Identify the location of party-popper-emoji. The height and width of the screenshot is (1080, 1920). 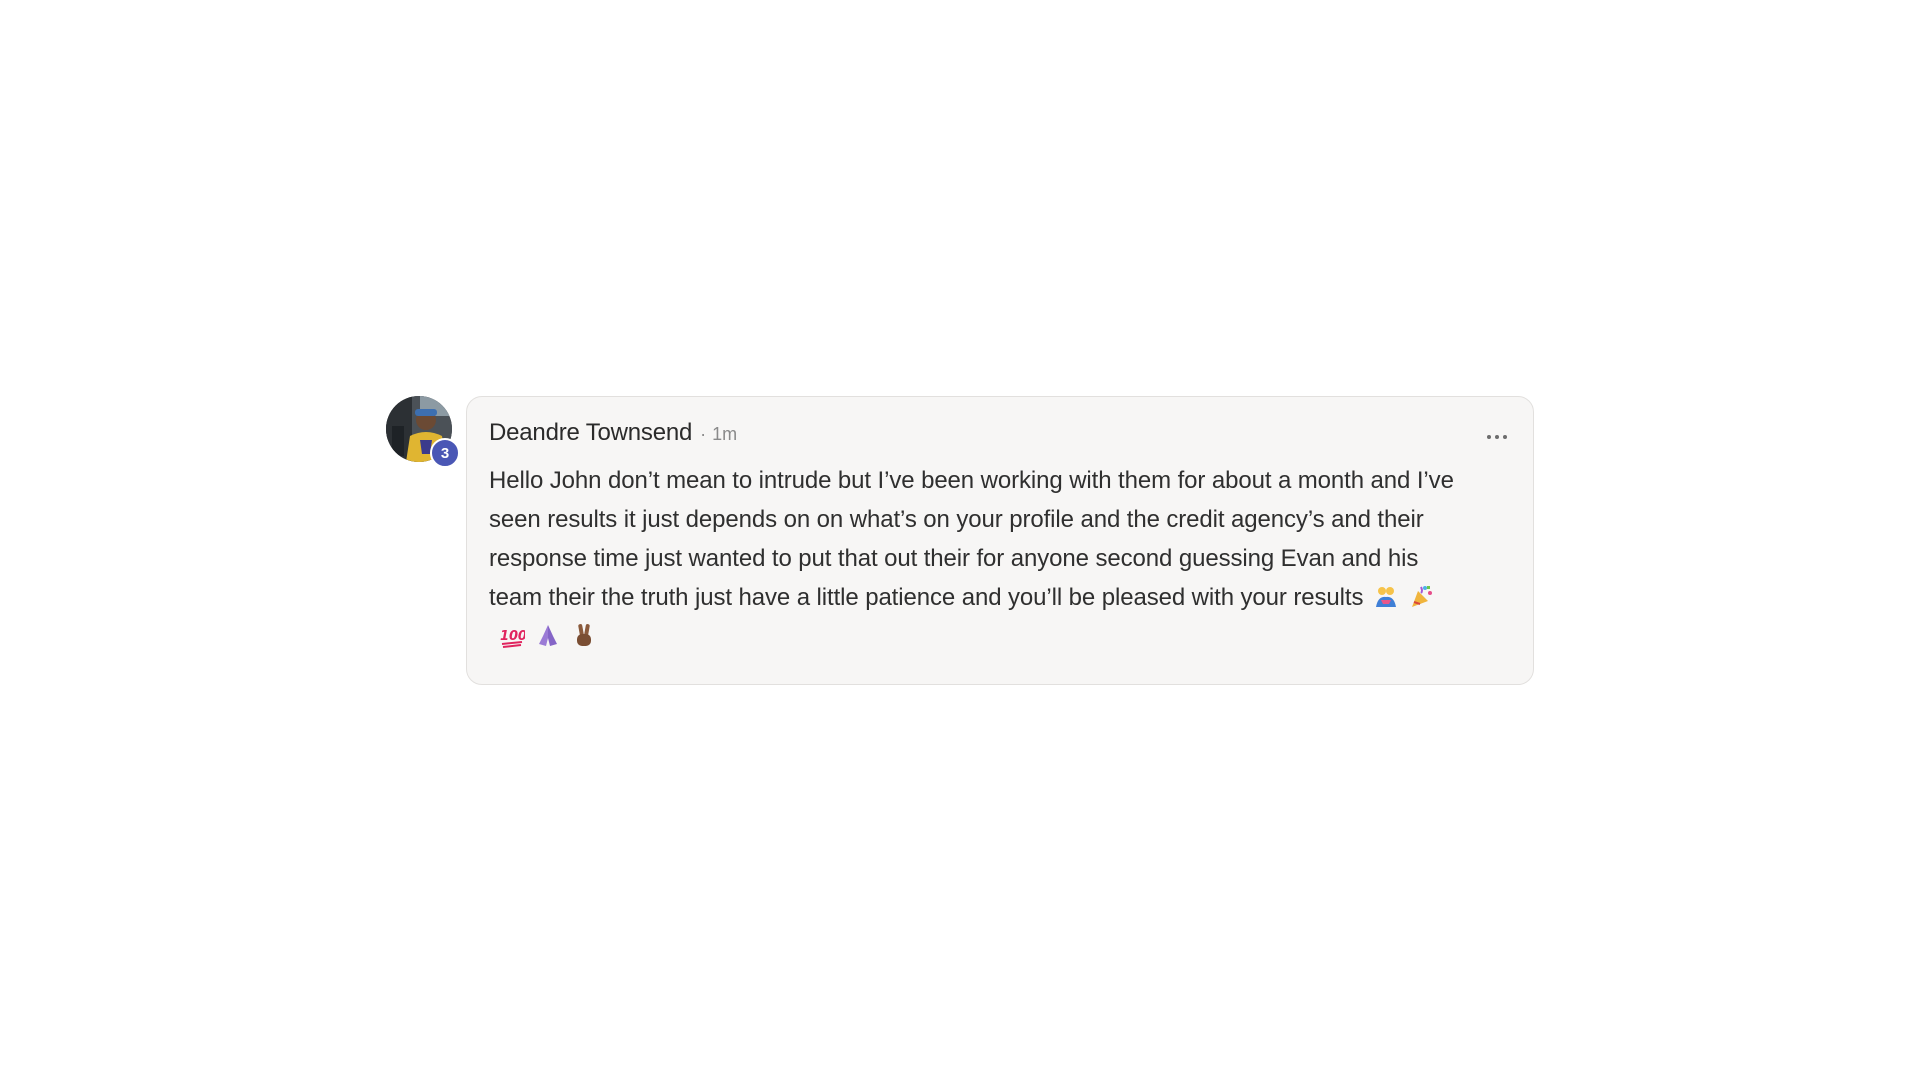
(1422, 596).